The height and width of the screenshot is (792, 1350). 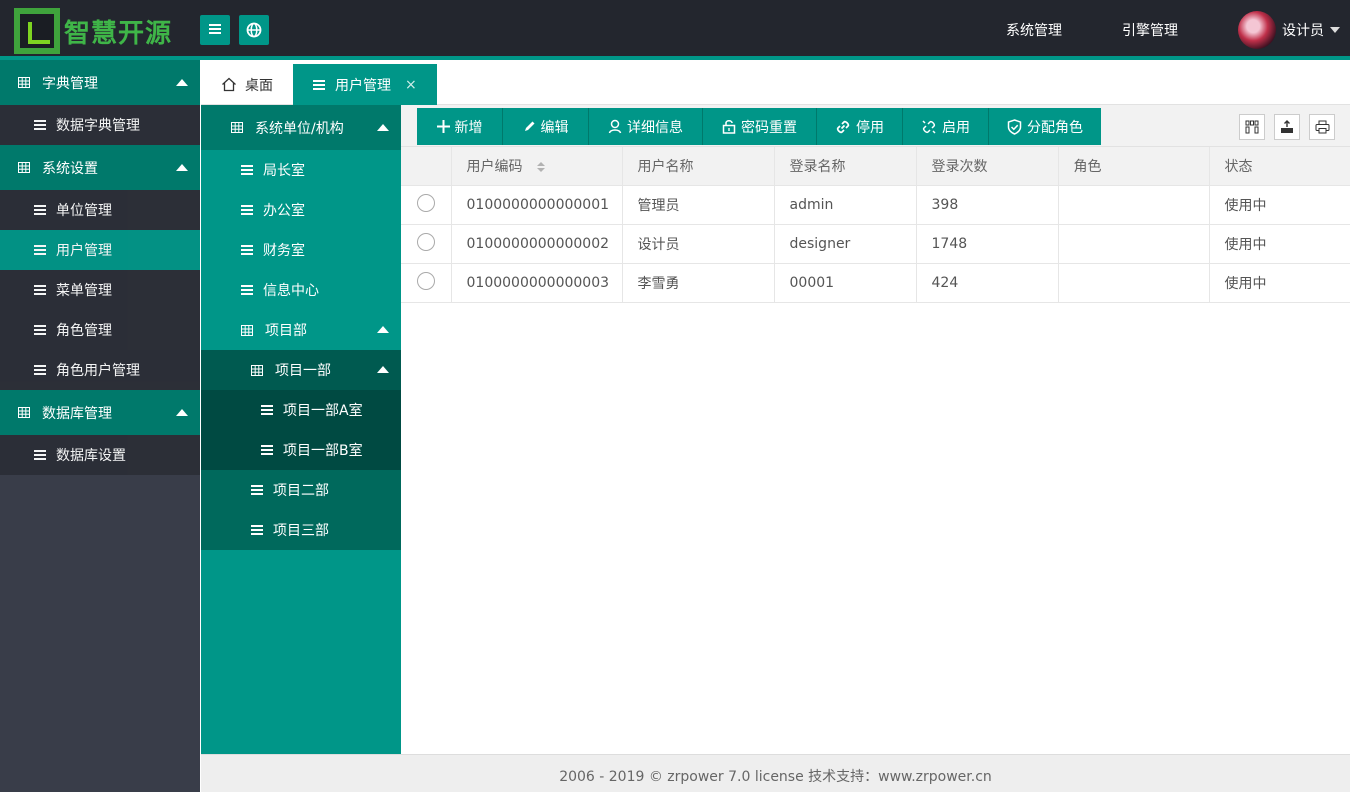 I want to click on tree-node-label: 办公室, so click(x=284, y=211).